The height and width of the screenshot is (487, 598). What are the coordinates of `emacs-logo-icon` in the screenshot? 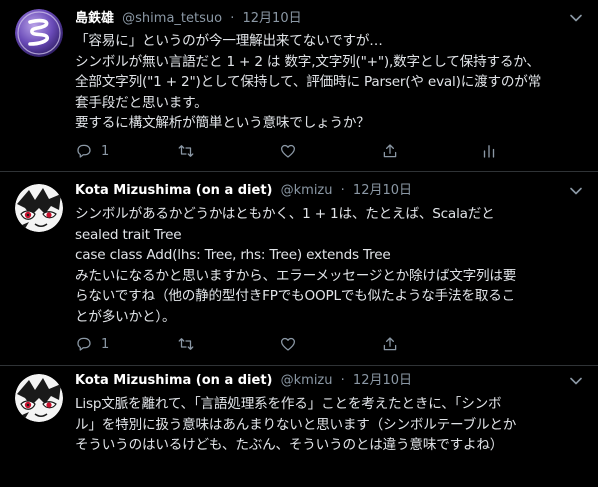 It's located at (39, 33).